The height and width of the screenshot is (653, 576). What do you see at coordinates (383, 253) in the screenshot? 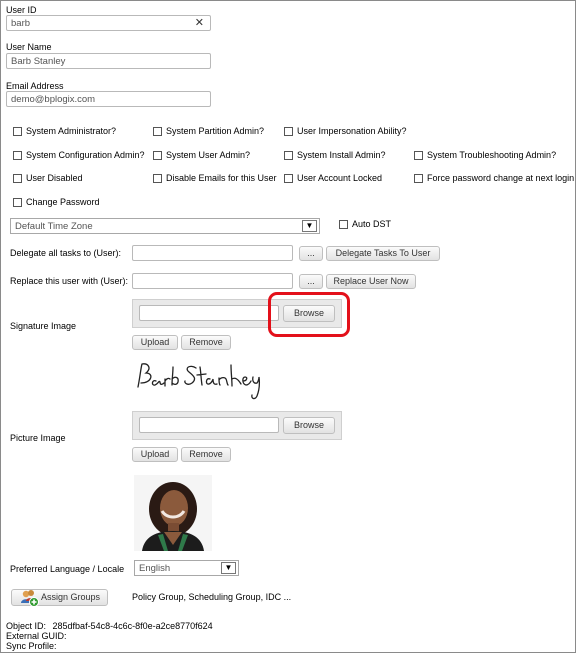
I see `delegate-tasks-button: Delegate Tasks To User` at bounding box center [383, 253].